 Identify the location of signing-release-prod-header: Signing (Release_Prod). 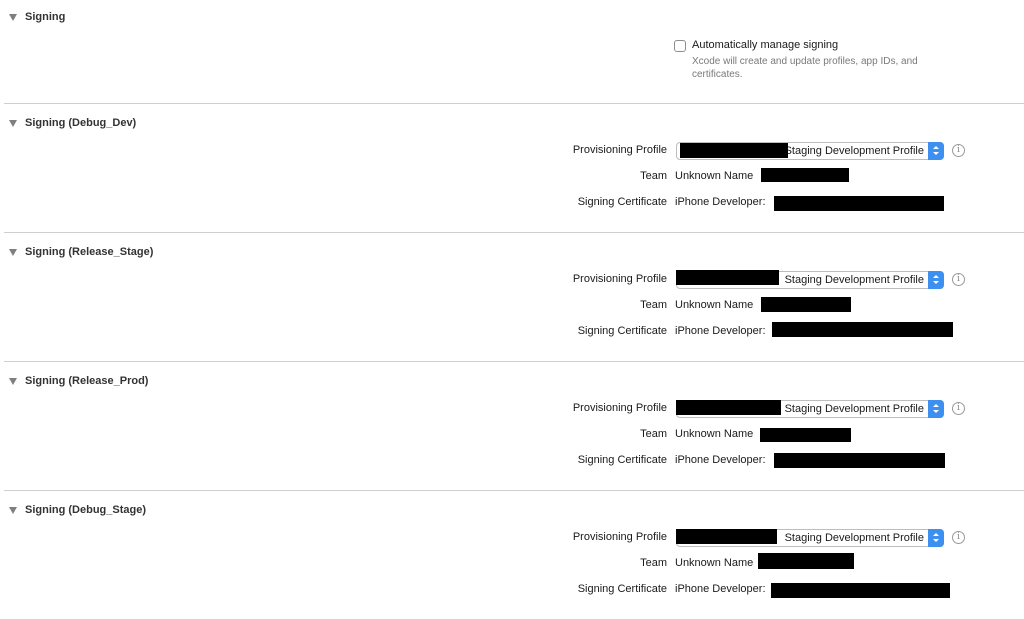
(78, 381).